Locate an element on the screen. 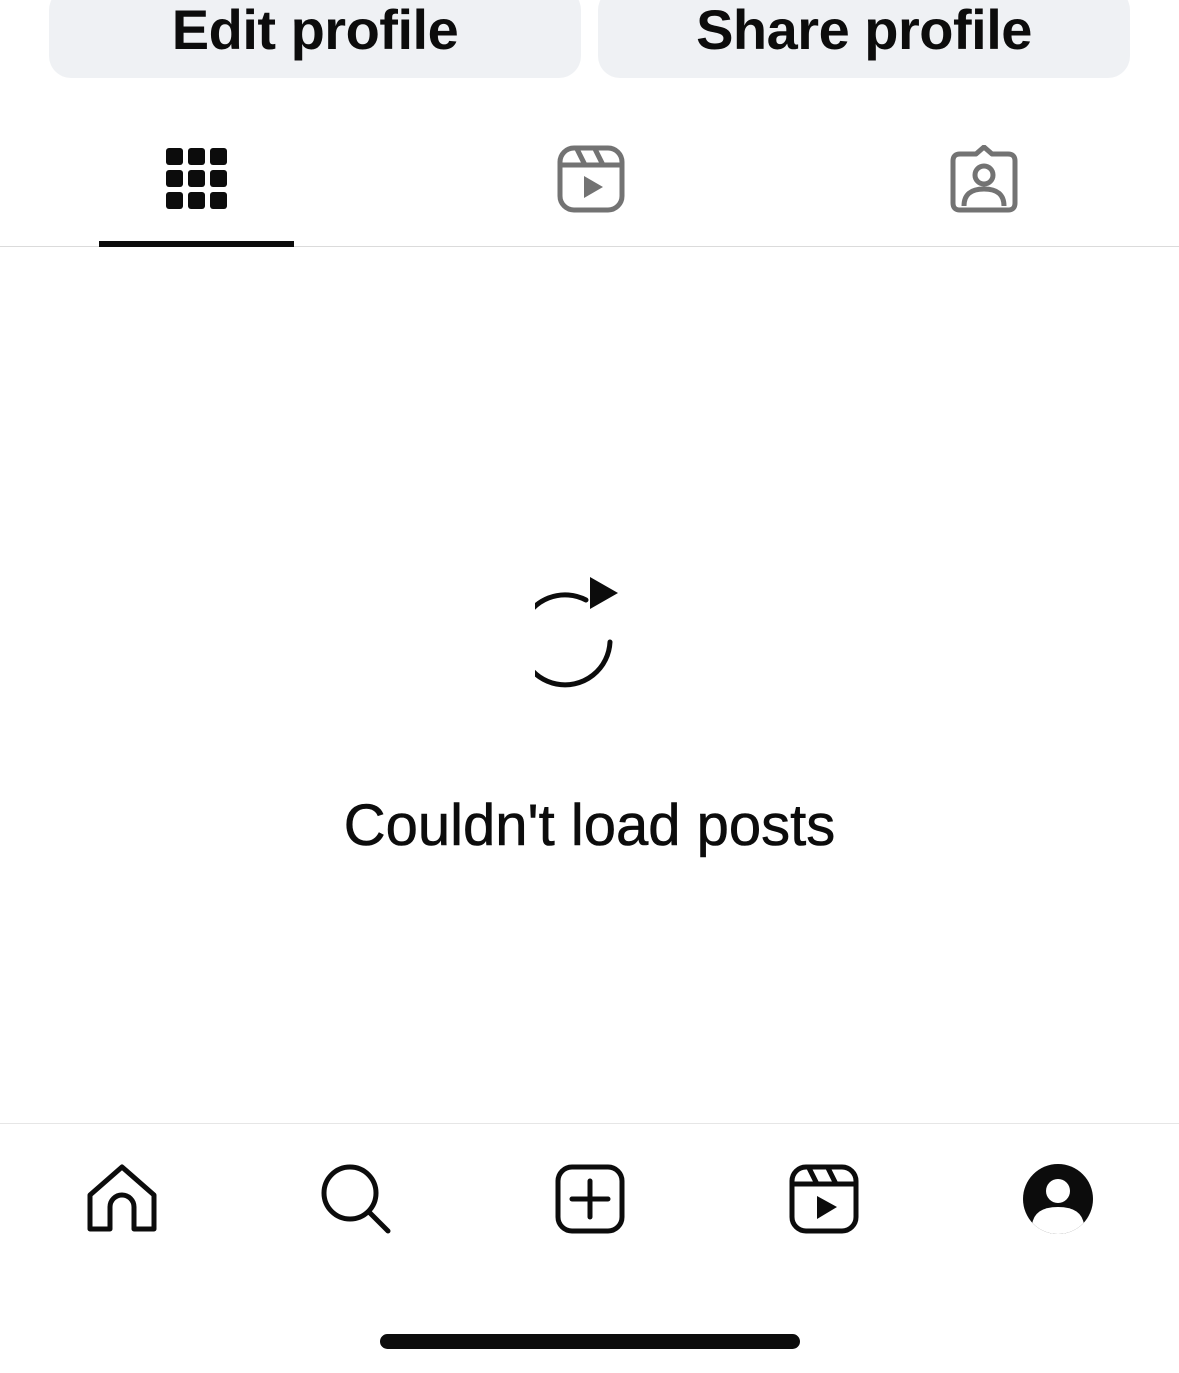 The width and height of the screenshot is (1179, 1373). grid-icon is located at coordinates (196, 178).